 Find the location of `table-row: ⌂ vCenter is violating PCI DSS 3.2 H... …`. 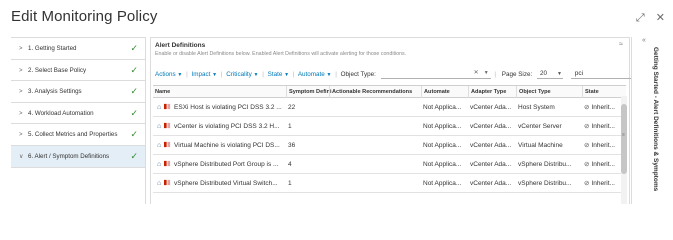

table-row: ⌂ vCenter is violating PCI DSS 3.2 H... … is located at coordinates (389, 126).